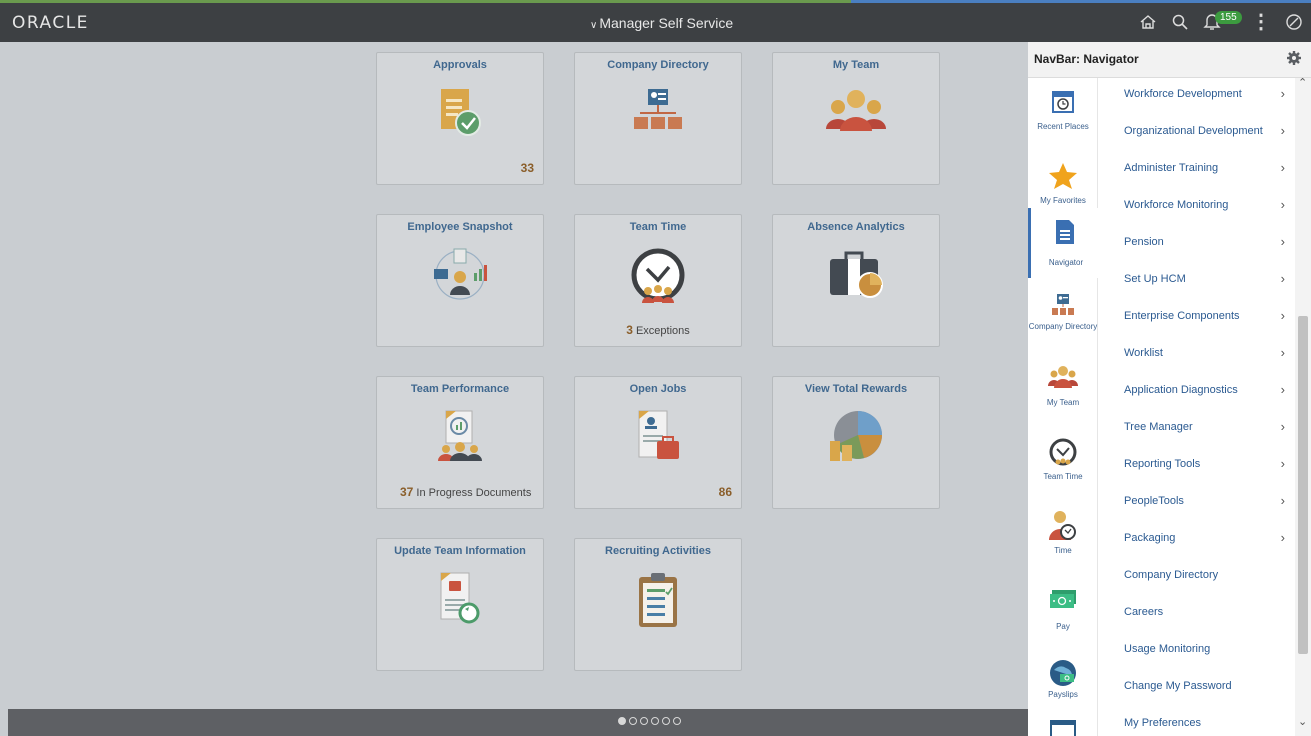  What do you see at coordinates (1063, 243) in the screenshot?
I see `navbar-navigator: Navigator` at bounding box center [1063, 243].